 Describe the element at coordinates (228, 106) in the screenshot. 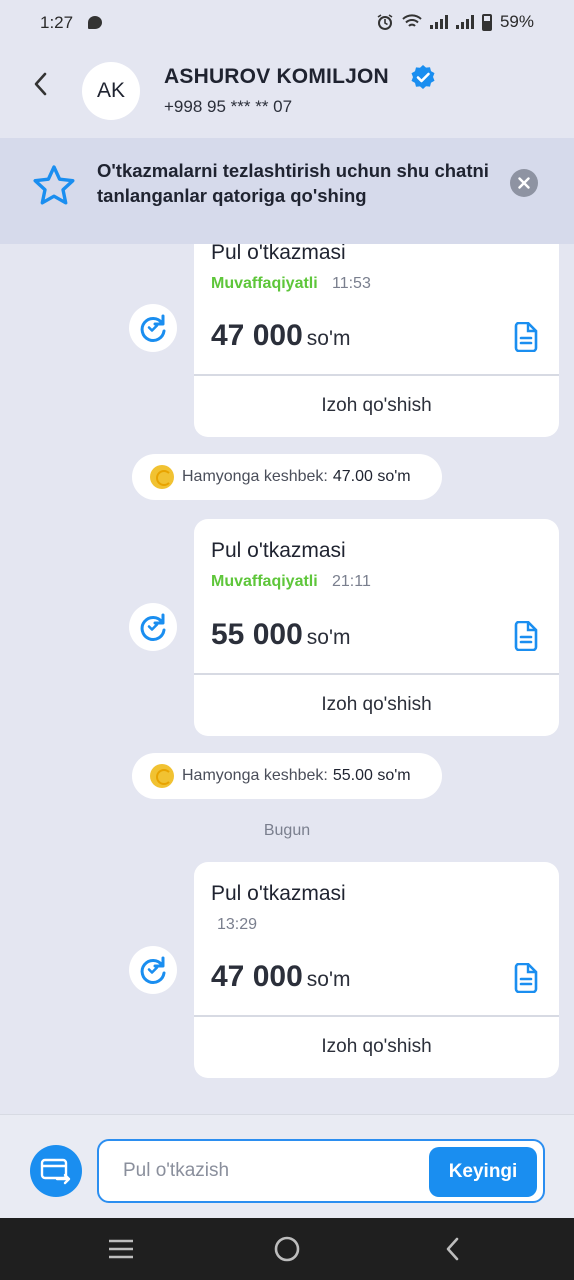

I see `contact-phone: +998 95 *** ** 07` at that location.